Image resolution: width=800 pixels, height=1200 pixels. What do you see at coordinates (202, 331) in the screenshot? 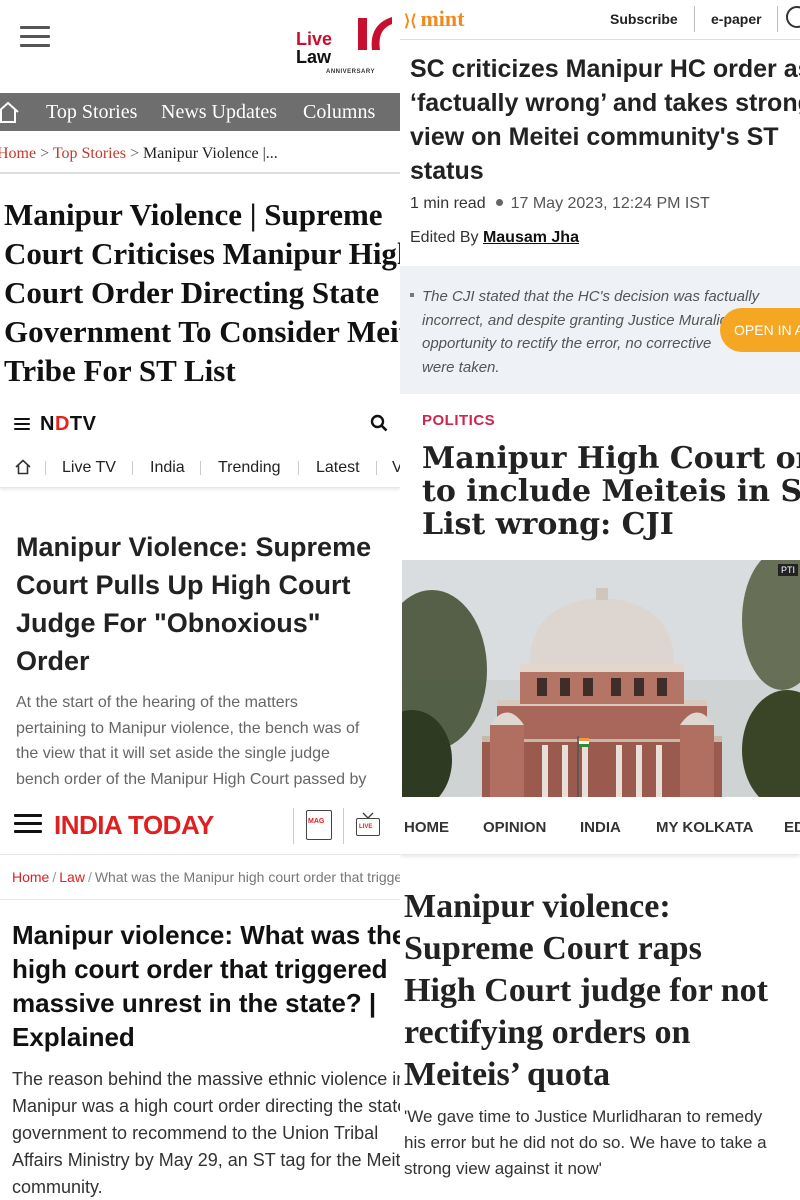
I see `headline-line: Government To Consider Meitei` at bounding box center [202, 331].